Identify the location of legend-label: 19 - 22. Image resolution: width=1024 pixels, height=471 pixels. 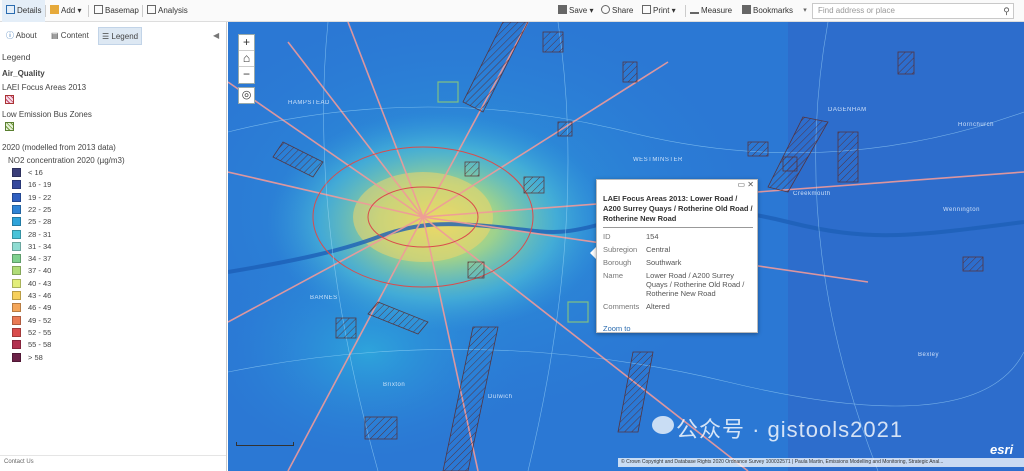
(40, 197).